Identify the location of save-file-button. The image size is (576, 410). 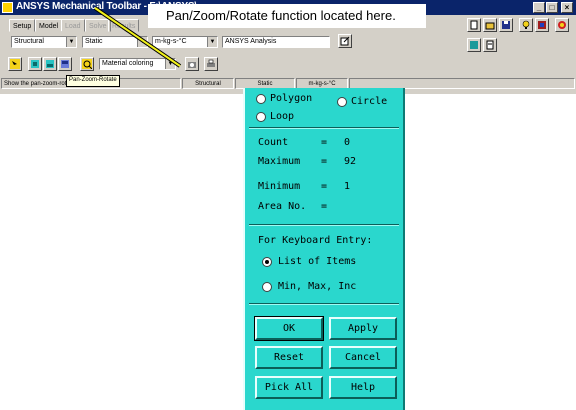
(506, 25).